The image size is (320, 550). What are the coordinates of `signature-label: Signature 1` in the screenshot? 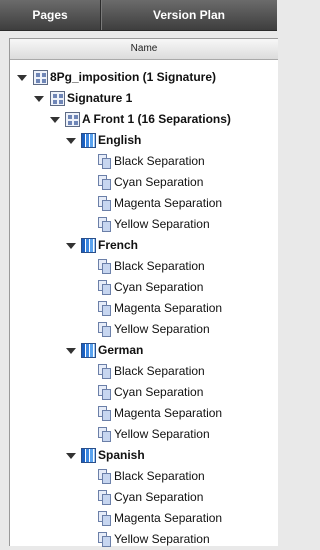 It's located at (100, 98).